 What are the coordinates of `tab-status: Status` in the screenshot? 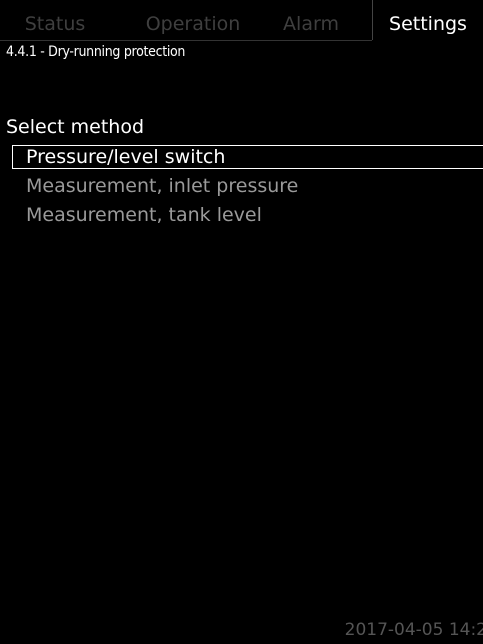 It's located at (55, 20).